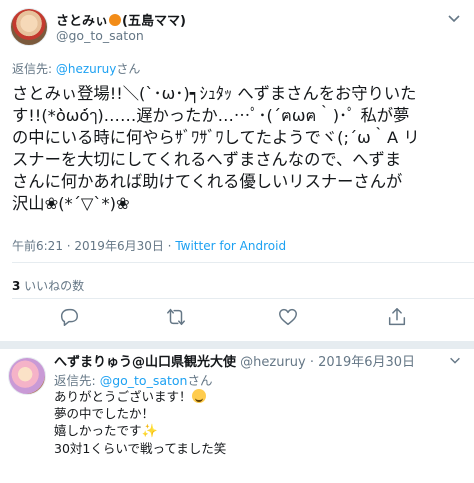  I want to click on tweet-source-link: Twitter for Android, so click(230, 246).